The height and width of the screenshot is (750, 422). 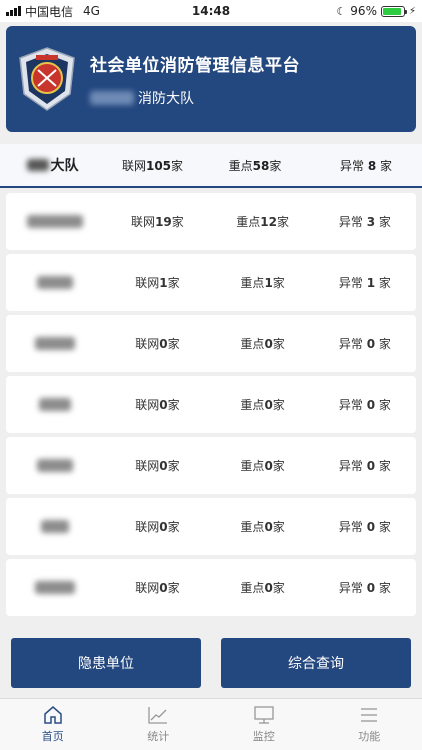 I want to click on battery-icon, so click(x=393, y=11).